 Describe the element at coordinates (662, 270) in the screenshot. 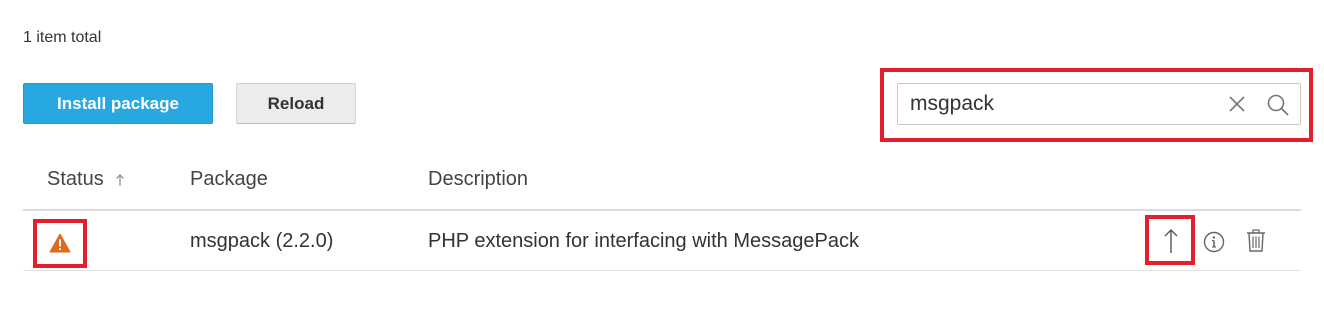

I see `row-divider` at that location.